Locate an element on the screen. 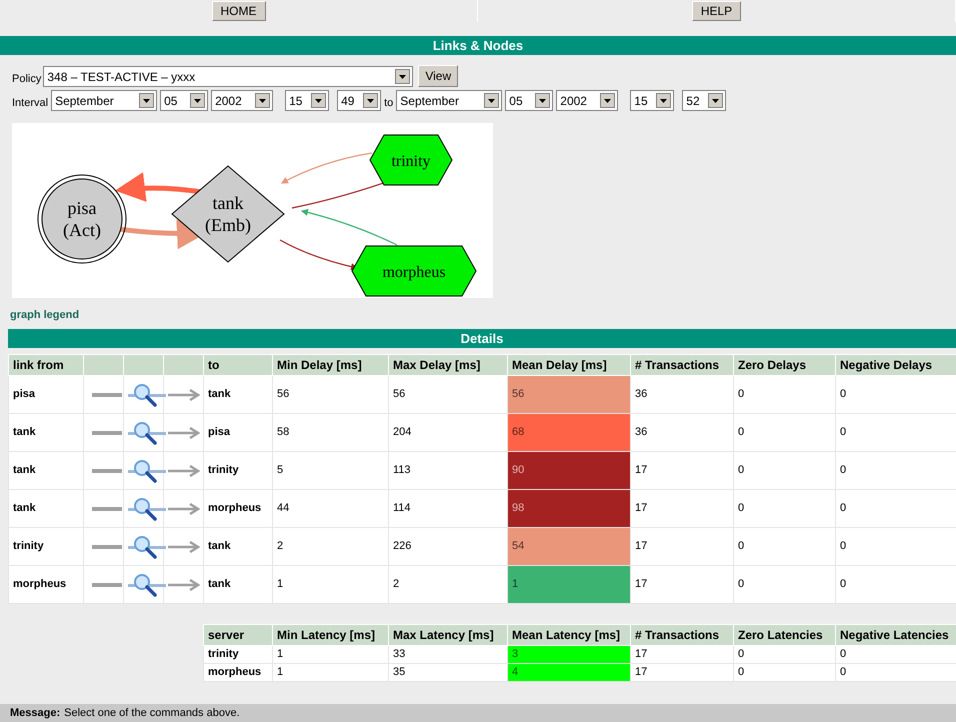  mean-delay-cell: 90 is located at coordinates (569, 471).